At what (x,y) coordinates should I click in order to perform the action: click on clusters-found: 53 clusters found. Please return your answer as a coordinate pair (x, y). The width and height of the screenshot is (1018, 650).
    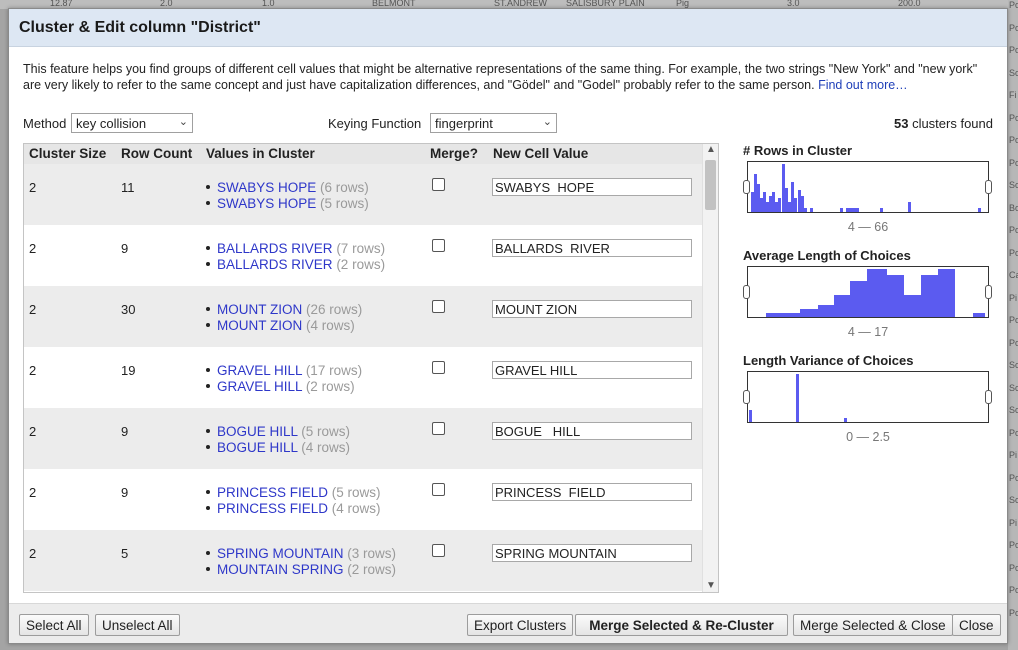
    Looking at the image, I should click on (943, 123).